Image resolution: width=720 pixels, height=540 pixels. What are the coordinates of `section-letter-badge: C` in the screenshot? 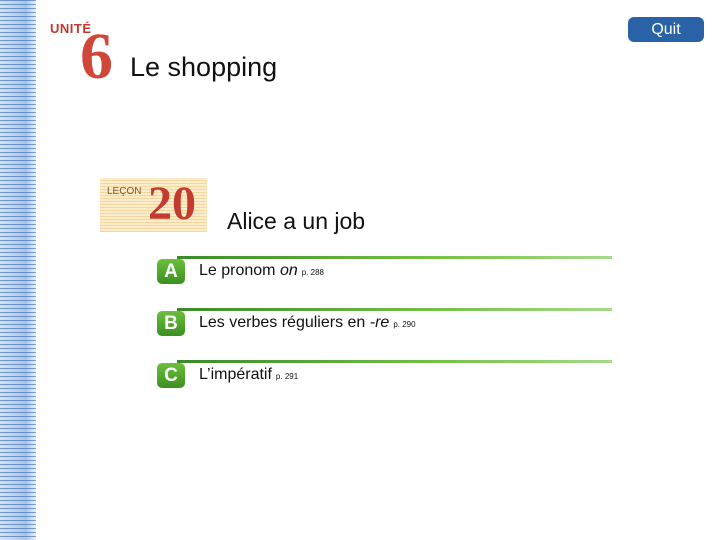 It's located at (171, 375).